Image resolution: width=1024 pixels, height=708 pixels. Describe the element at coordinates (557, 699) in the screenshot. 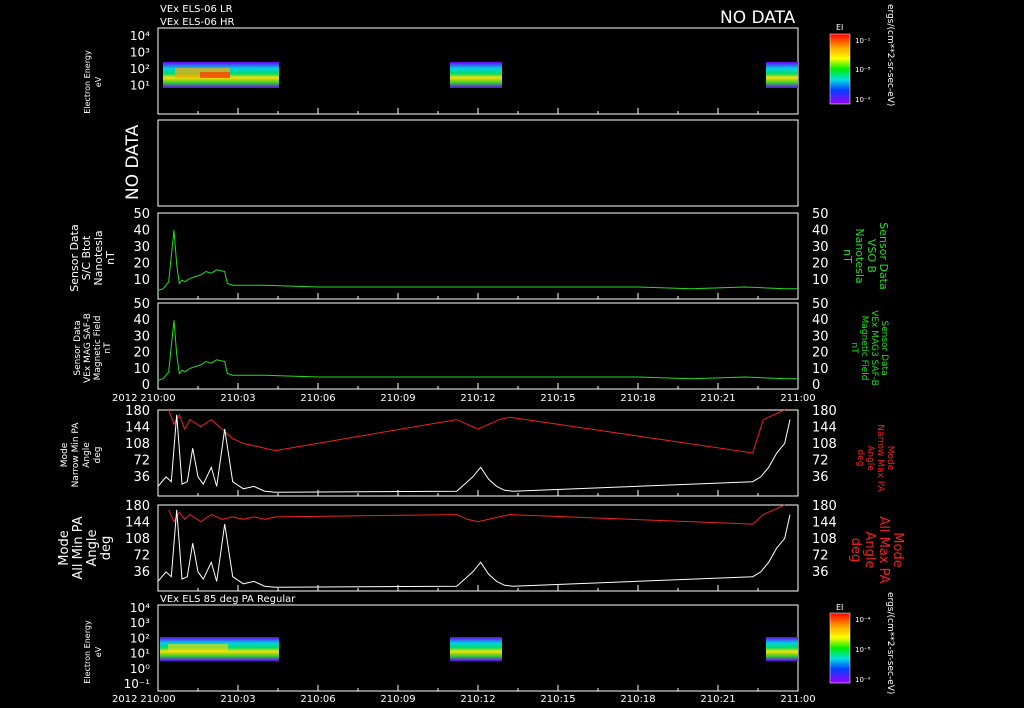

I see `x-tick-label: 210:15` at that location.